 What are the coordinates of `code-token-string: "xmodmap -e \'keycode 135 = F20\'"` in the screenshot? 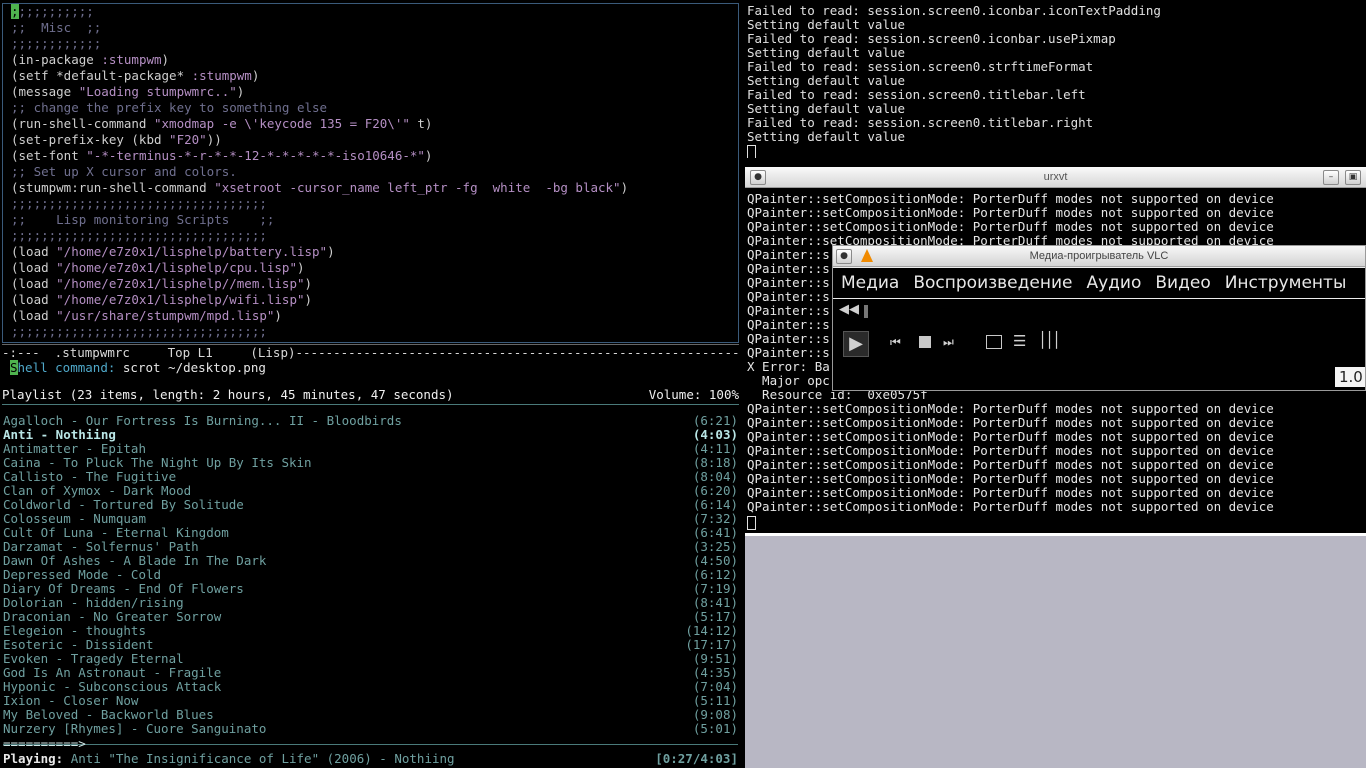 It's located at (282, 123).